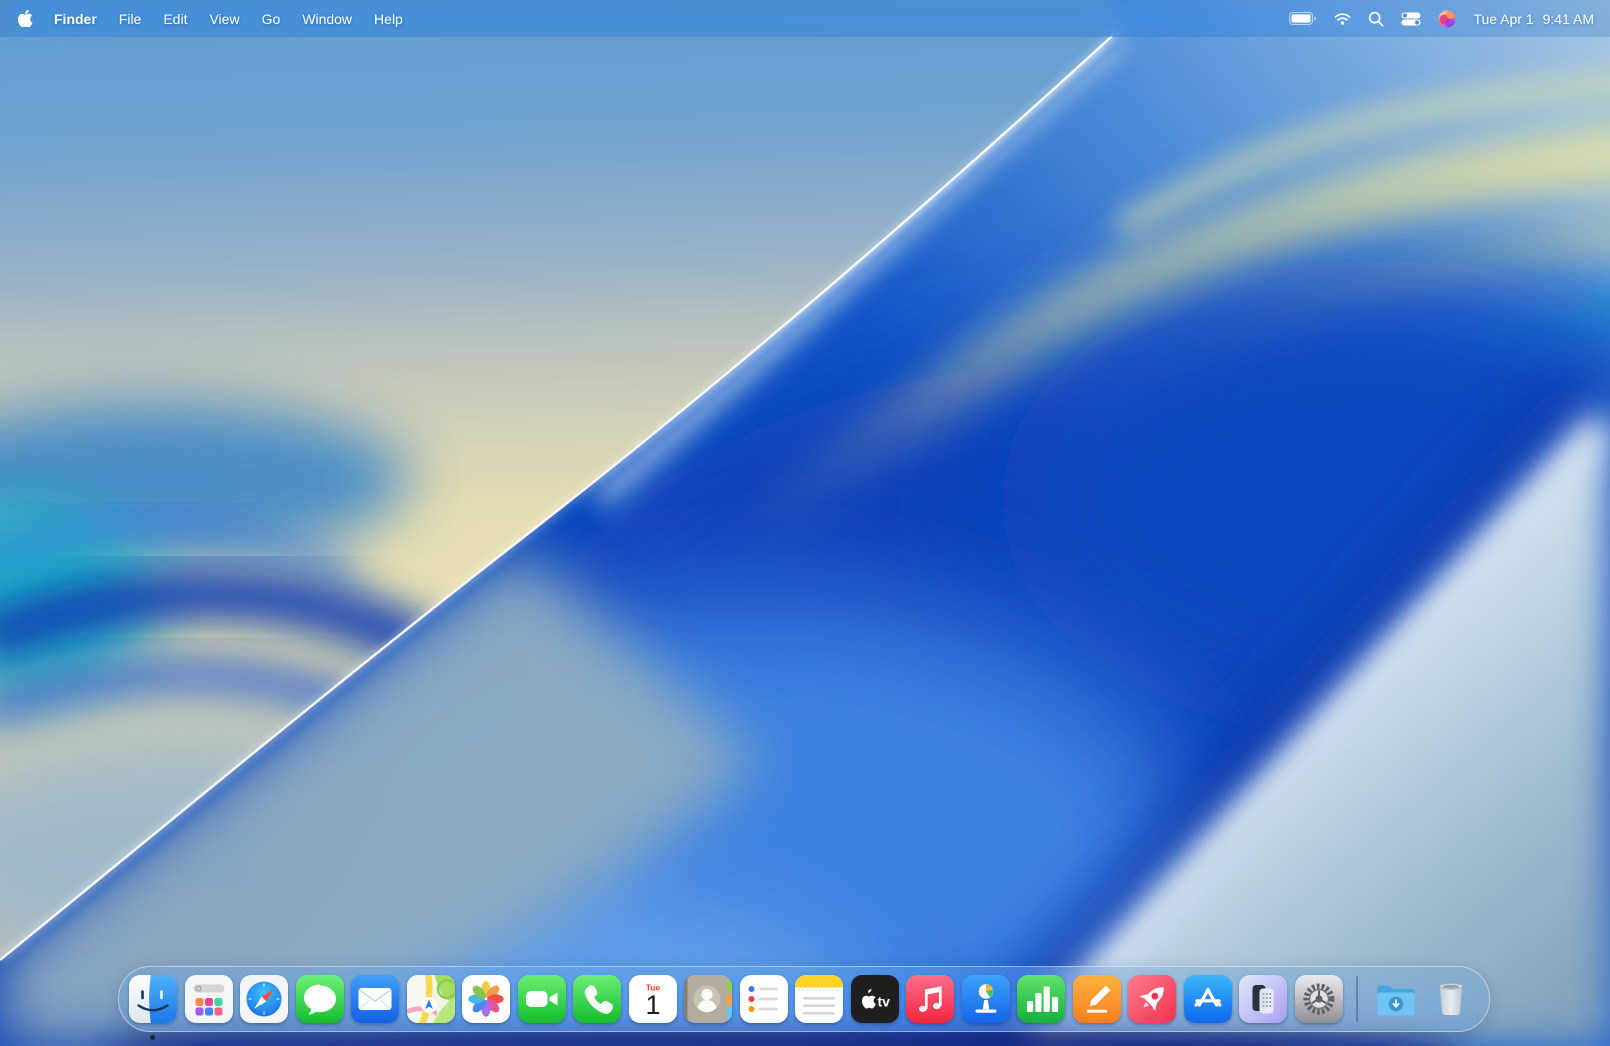  I want to click on dock-item-downloads, so click(1396, 999).